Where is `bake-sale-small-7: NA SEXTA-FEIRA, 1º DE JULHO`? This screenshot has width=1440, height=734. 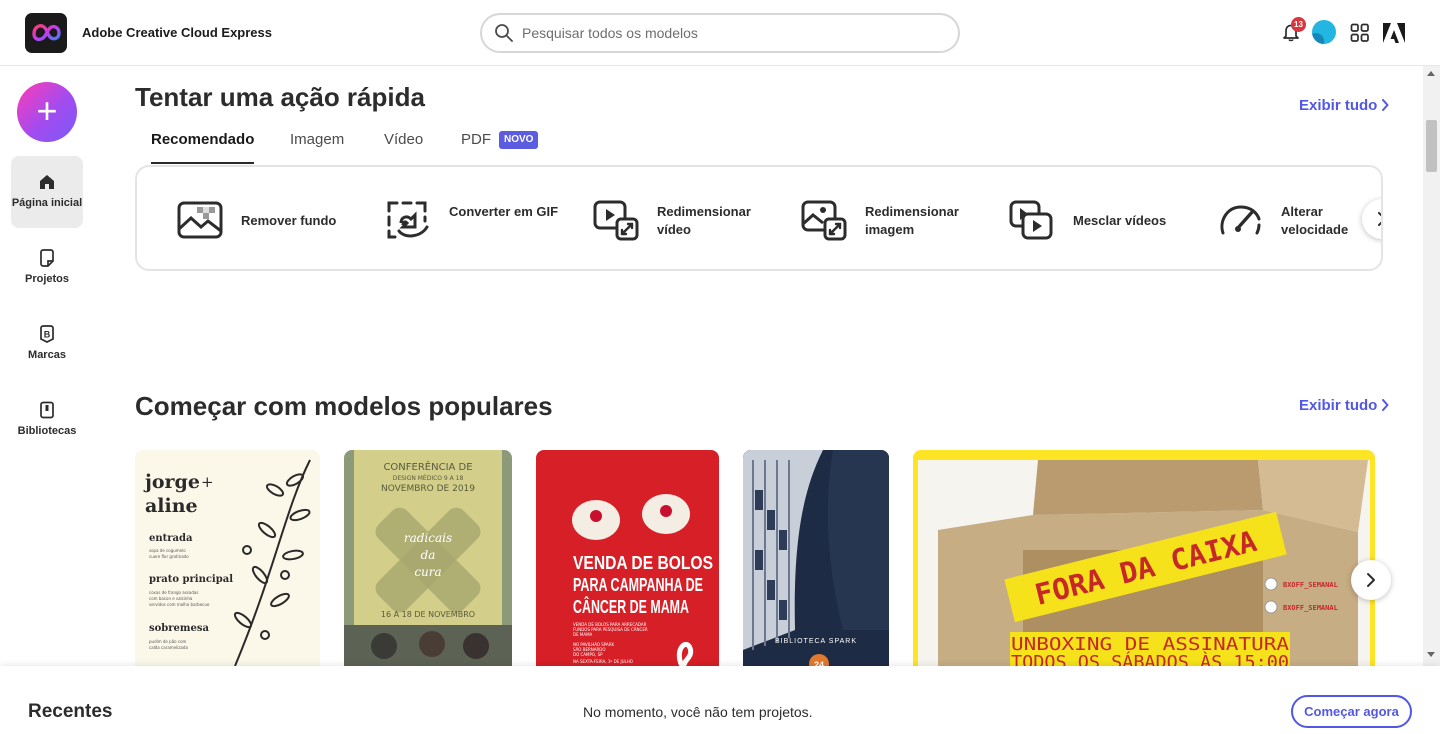 bake-sale-small-7: NA SEXTA-FEIRA, 1º DE JULHO is located at coordinates (603, 661).